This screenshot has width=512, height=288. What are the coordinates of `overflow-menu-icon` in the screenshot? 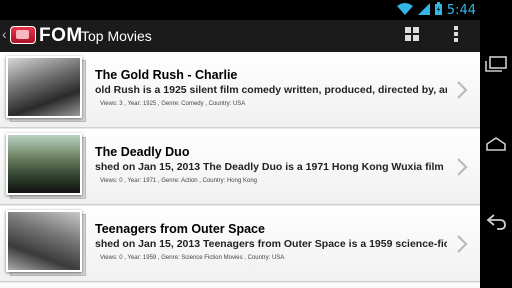 It's located at (456, 36).